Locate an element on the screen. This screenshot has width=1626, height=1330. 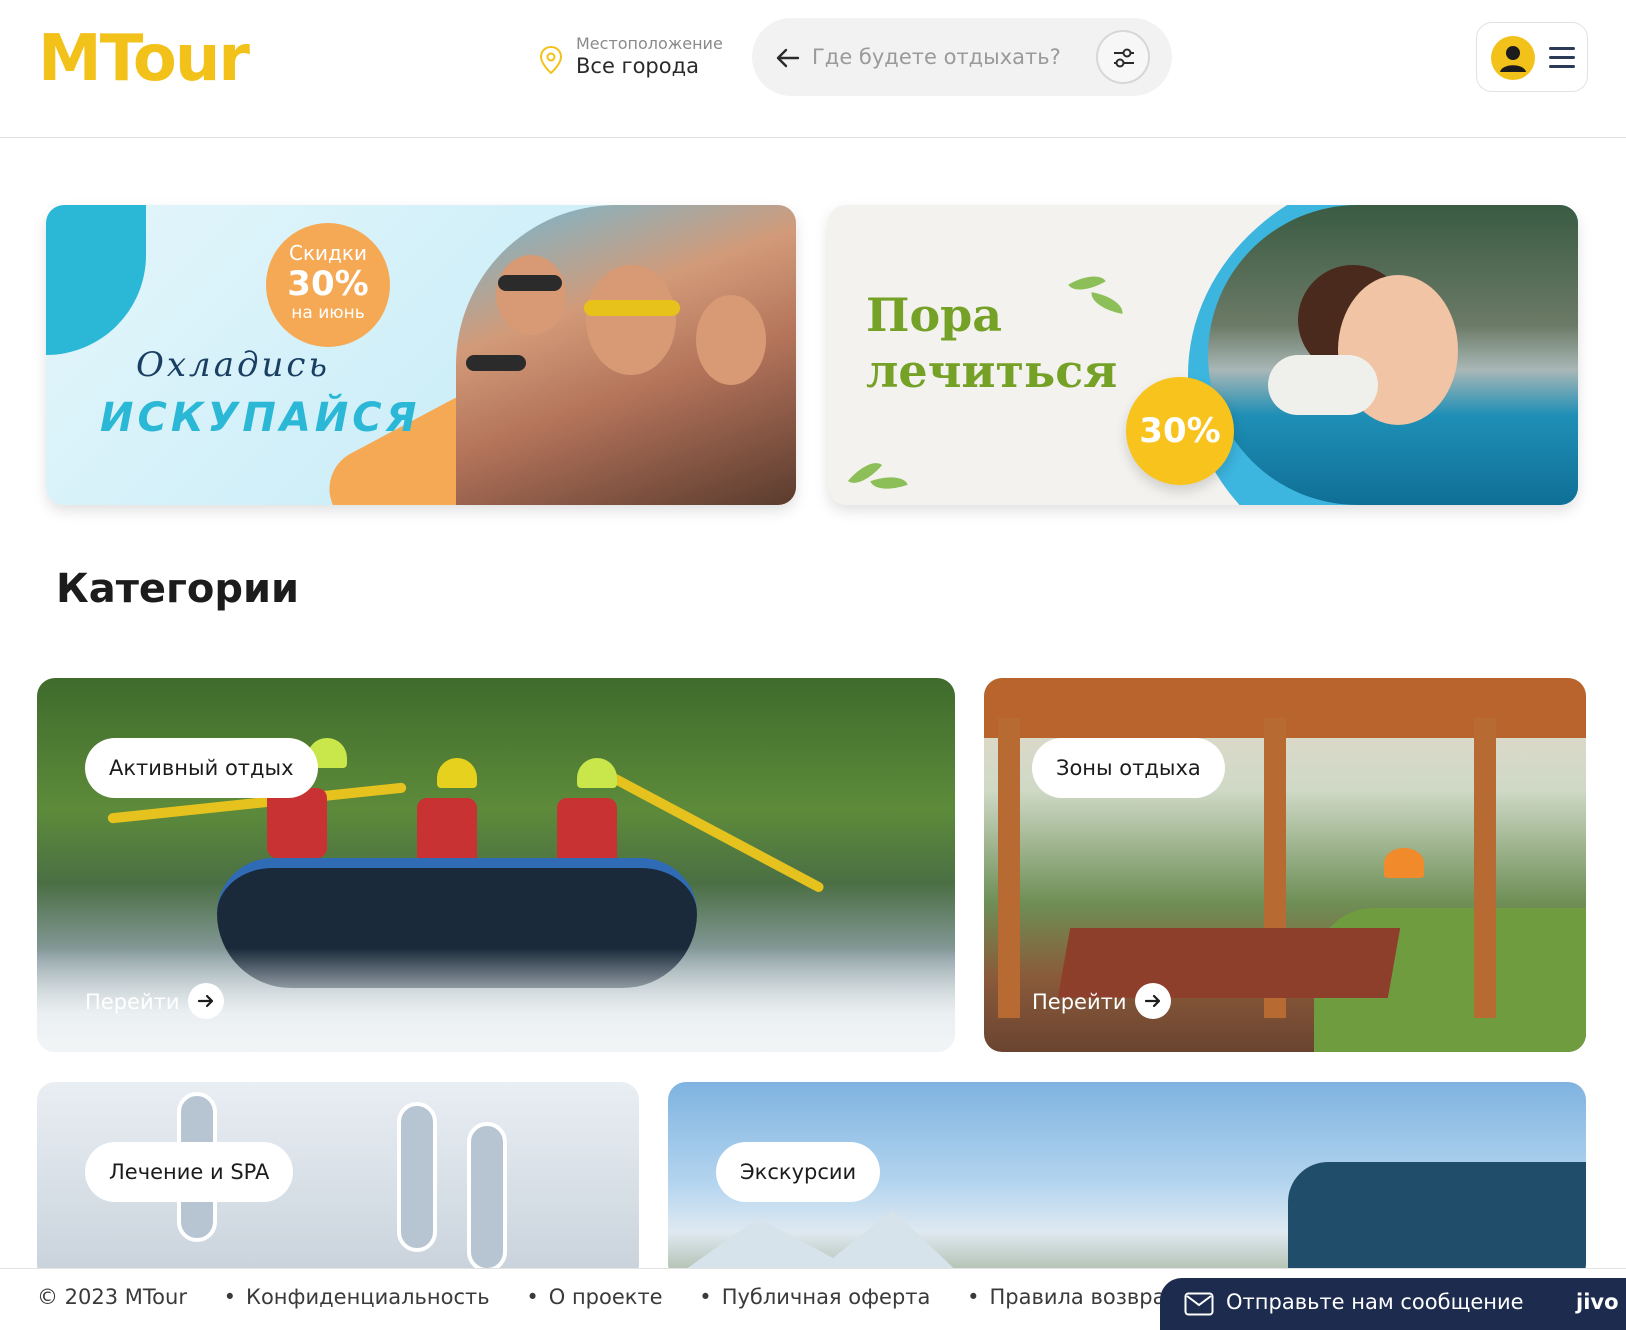
location-selector: Местоположение Все города is located at coordinates (640, 62).